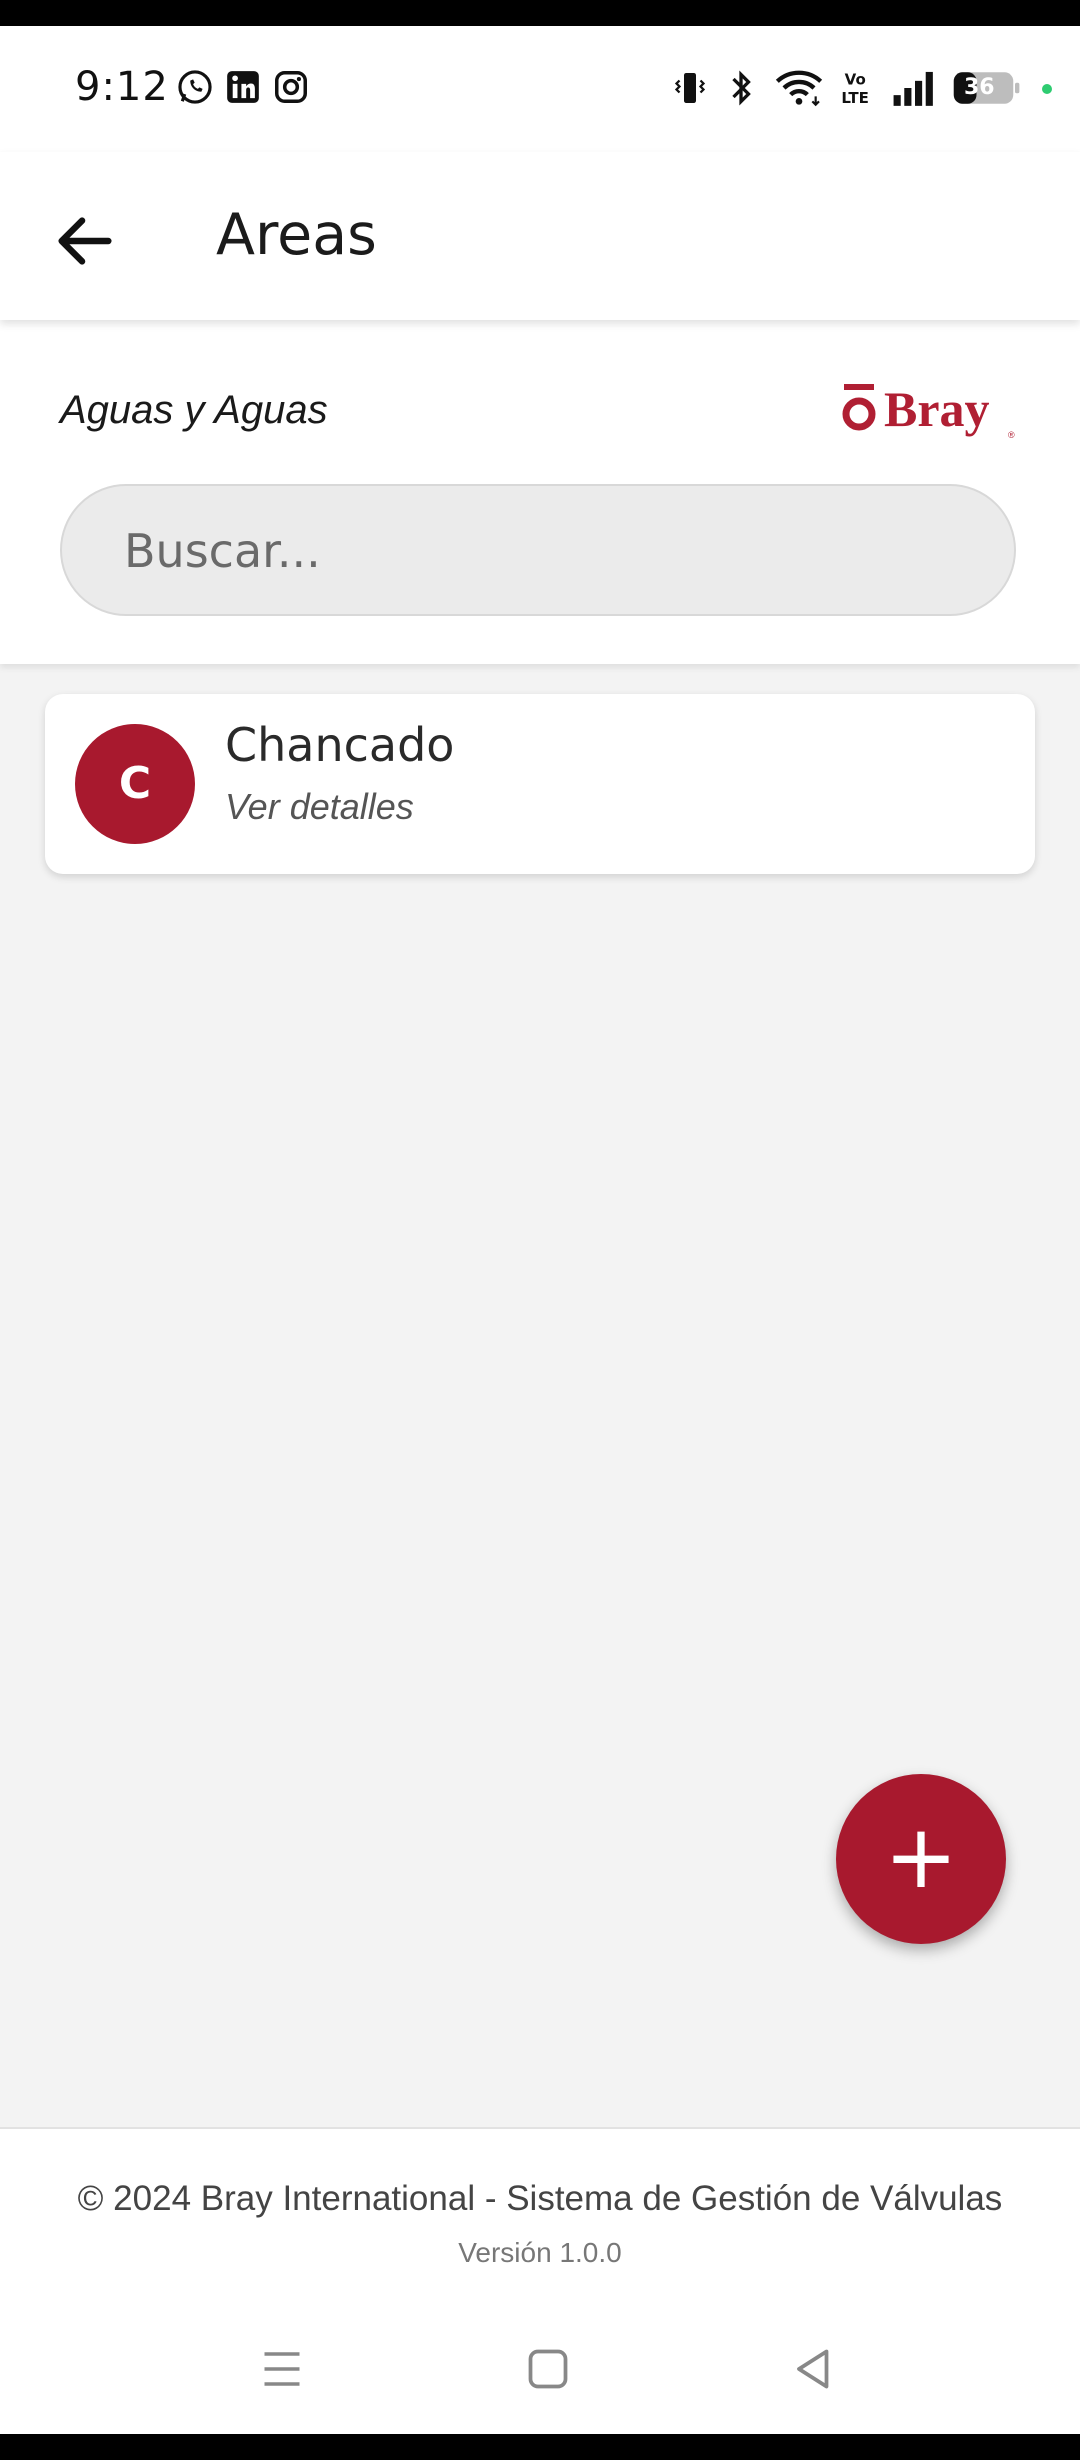 The width and height of the screenshot is (1080, 2460). I want to click on whatsapp-icon, so click(195, 87).